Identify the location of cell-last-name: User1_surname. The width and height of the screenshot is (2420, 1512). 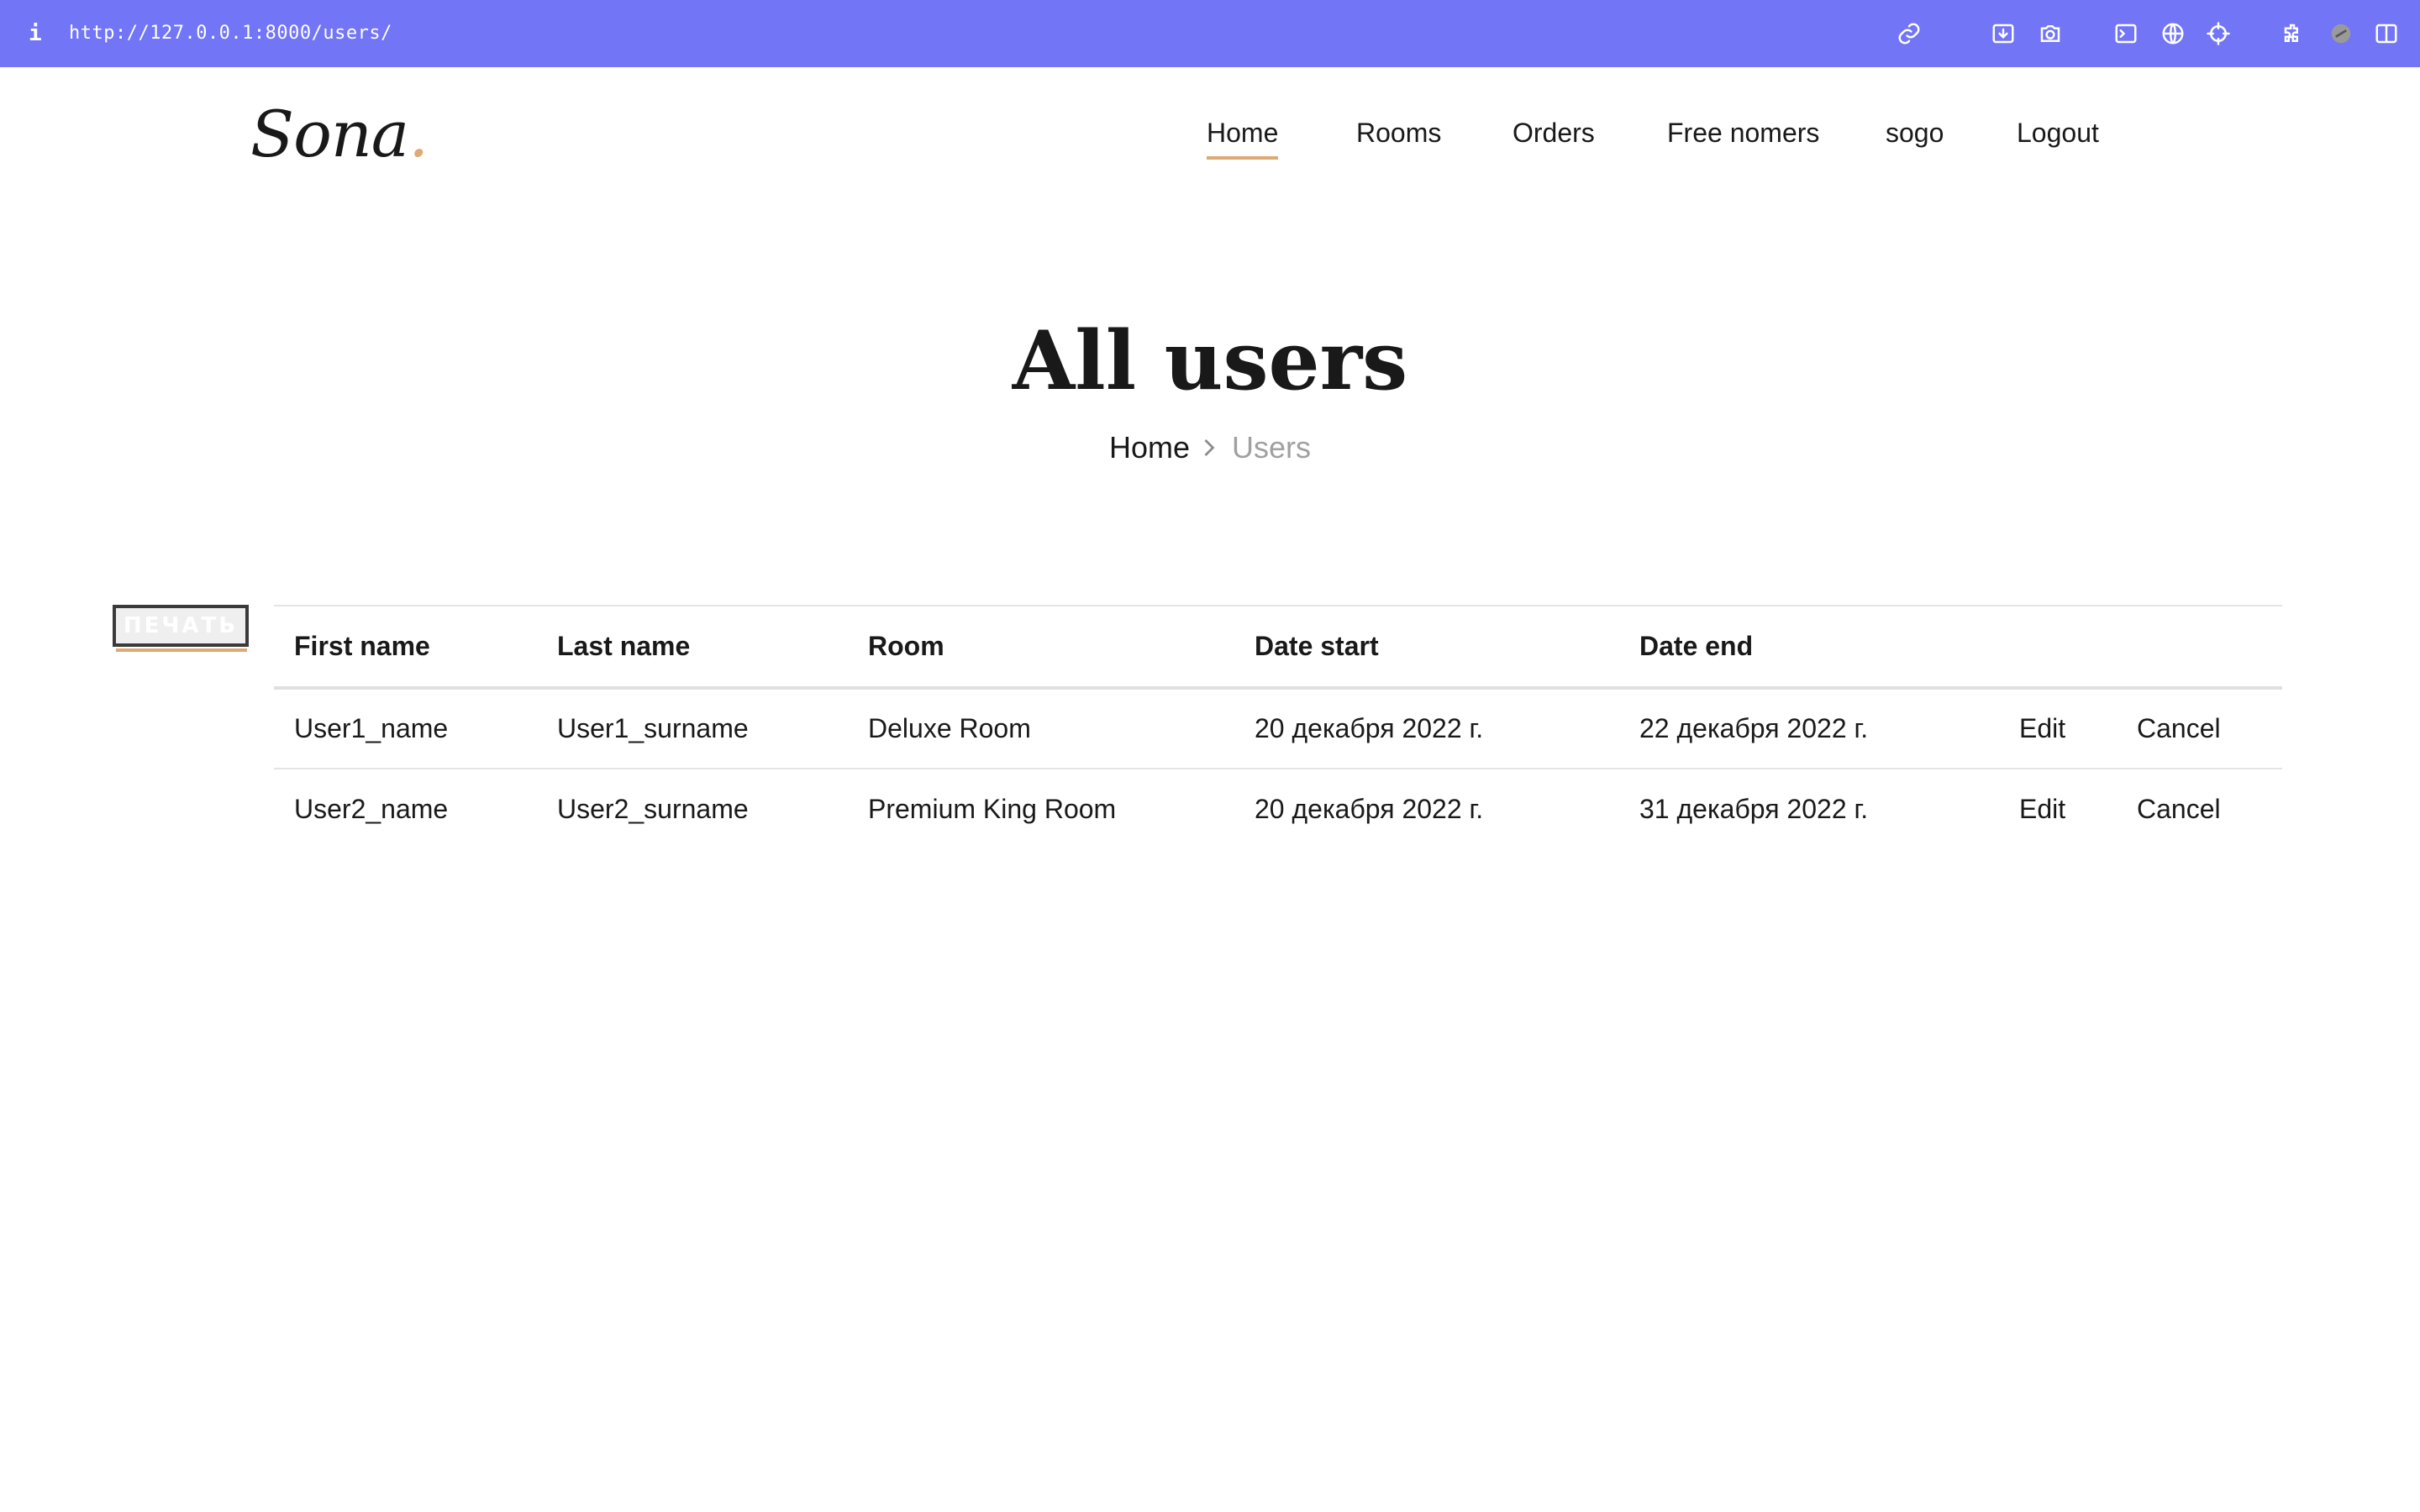
(692, 728).